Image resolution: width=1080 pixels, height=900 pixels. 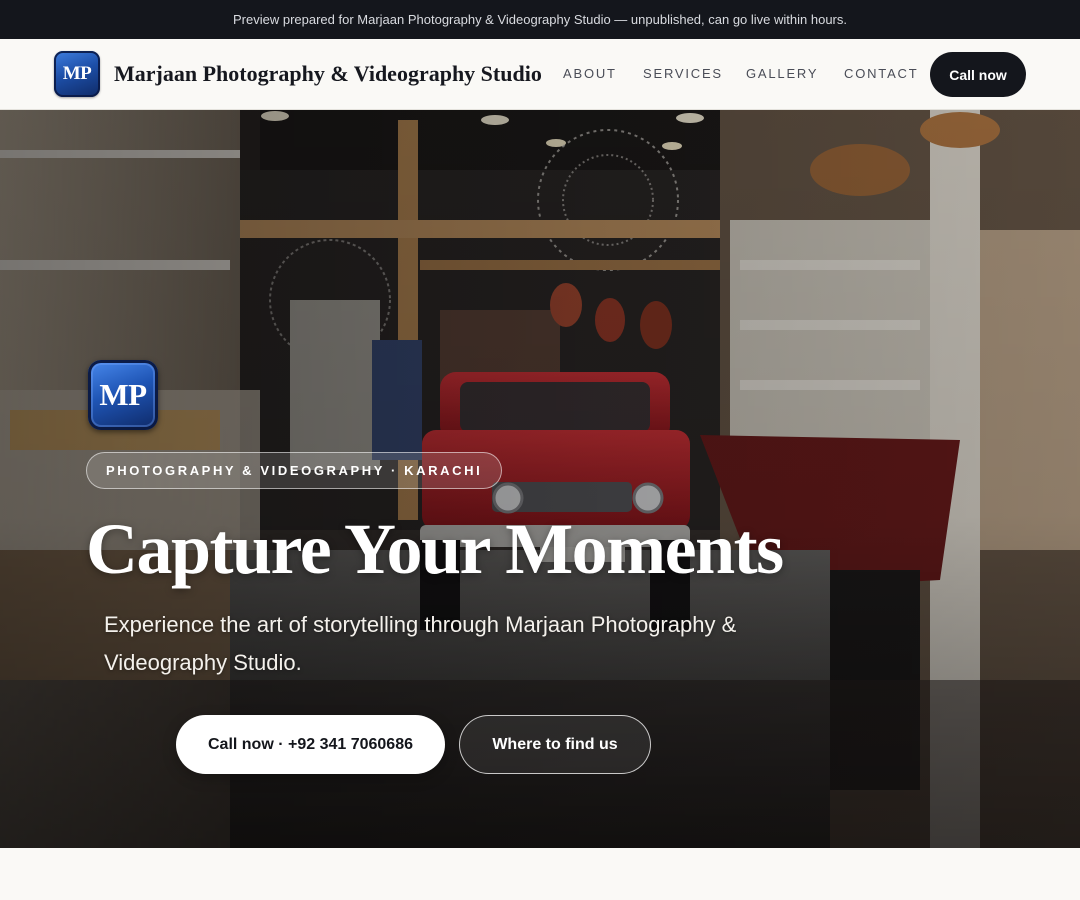 What do you see at coordinates (881, 73) in the screenshot?
I see `nav-contact: CONTACT` at bounding box center [881, 73].